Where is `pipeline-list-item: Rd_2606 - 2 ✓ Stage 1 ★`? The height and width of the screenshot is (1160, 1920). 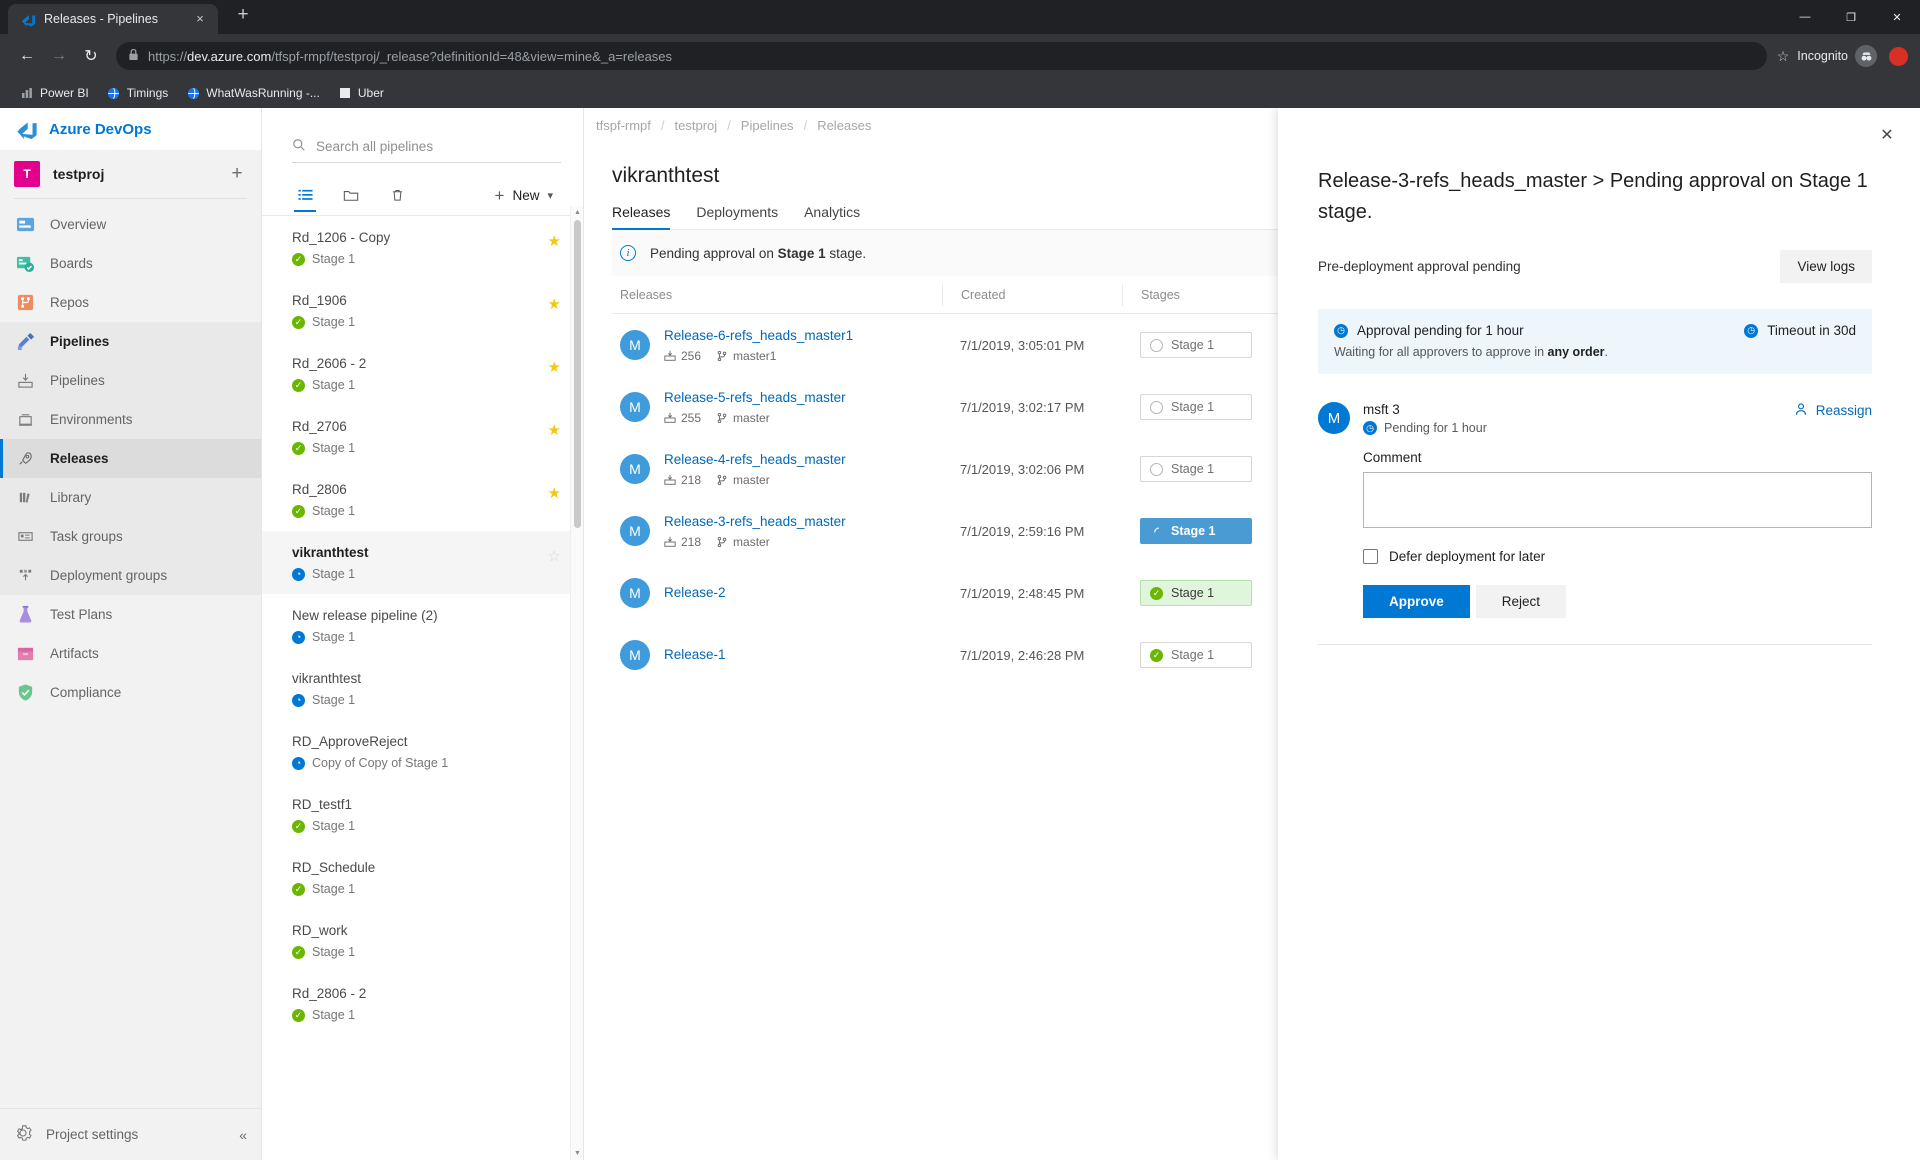 pipeline-list-item: Rd_2606 - 2 ✓ Stage 1 ★ is located at coordinates (422, 373).